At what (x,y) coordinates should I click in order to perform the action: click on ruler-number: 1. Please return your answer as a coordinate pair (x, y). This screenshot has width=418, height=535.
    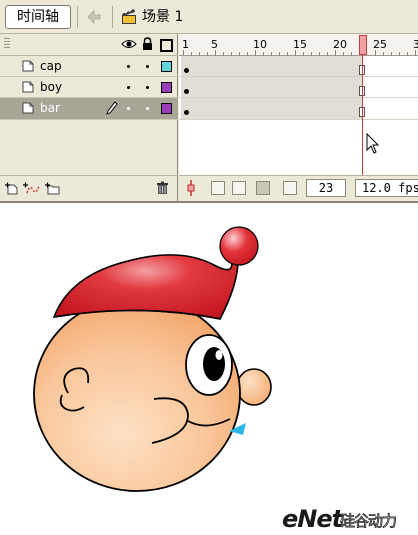
    Looking at the image, I should click on (185, 44).